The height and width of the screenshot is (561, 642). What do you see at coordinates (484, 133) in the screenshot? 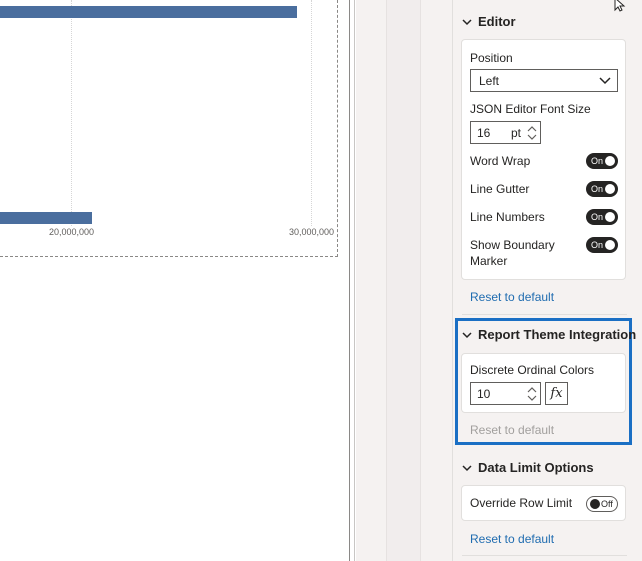
I see `font-size-value: 16` at bounding box center [484, 133].